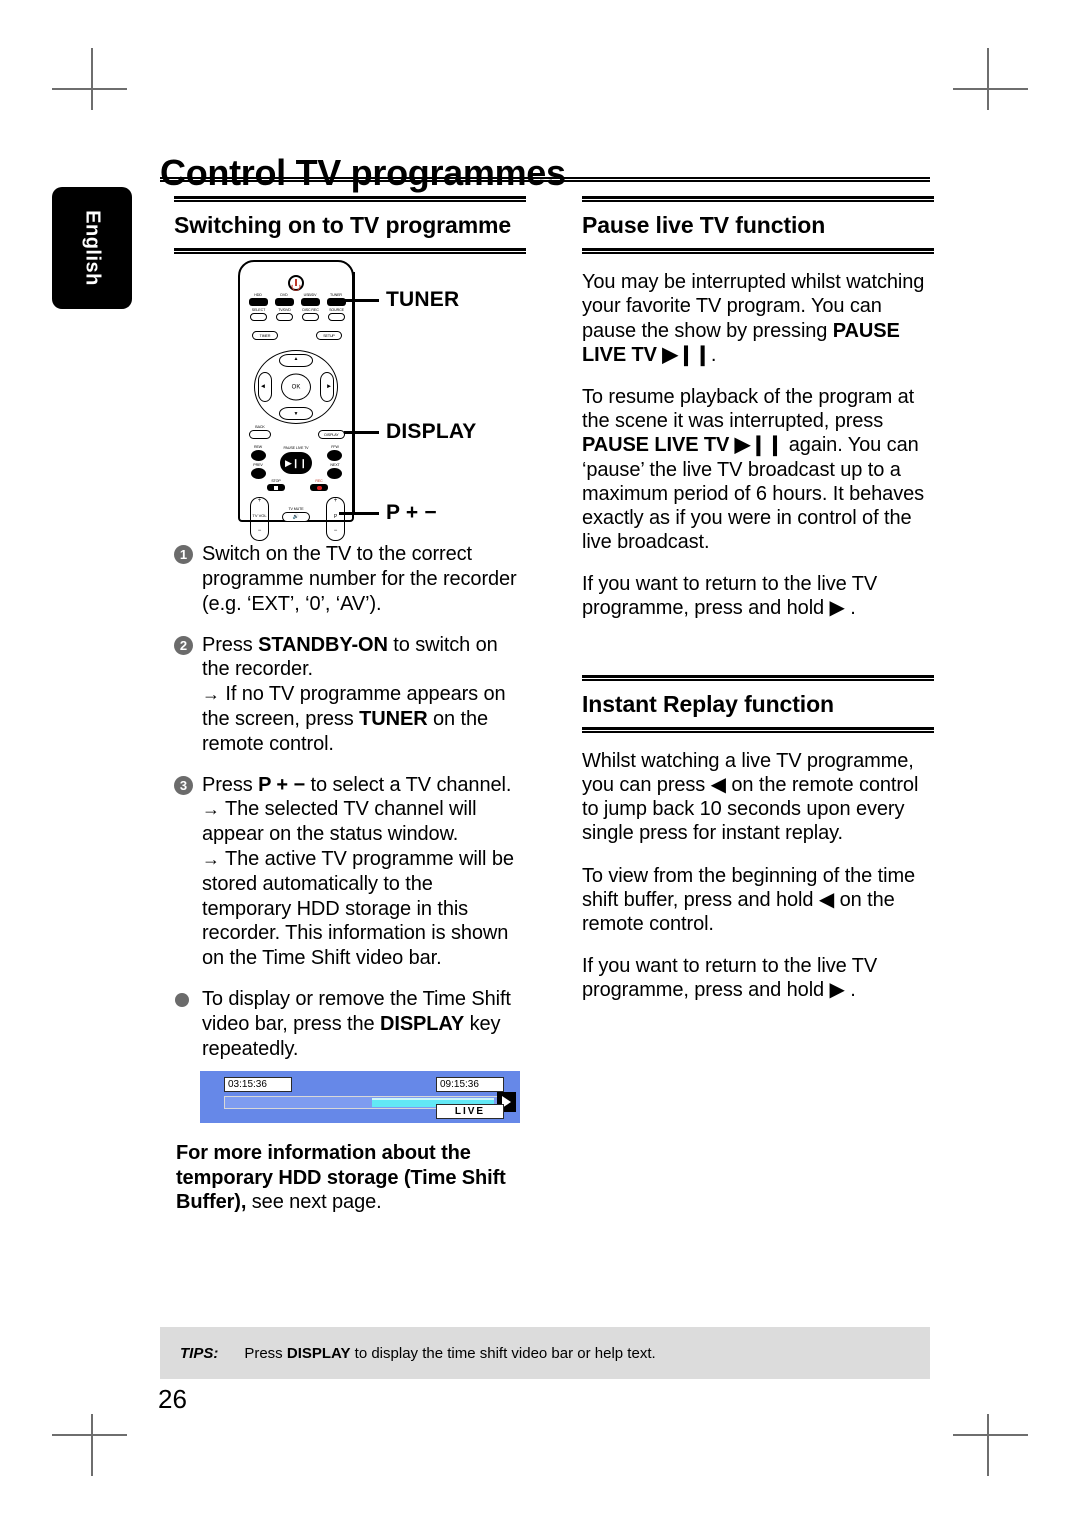 This screenshot has width=1080, height=1524. Describe the element at coordinates (334, 474) in the screenshot. I see `button-next` at that location.